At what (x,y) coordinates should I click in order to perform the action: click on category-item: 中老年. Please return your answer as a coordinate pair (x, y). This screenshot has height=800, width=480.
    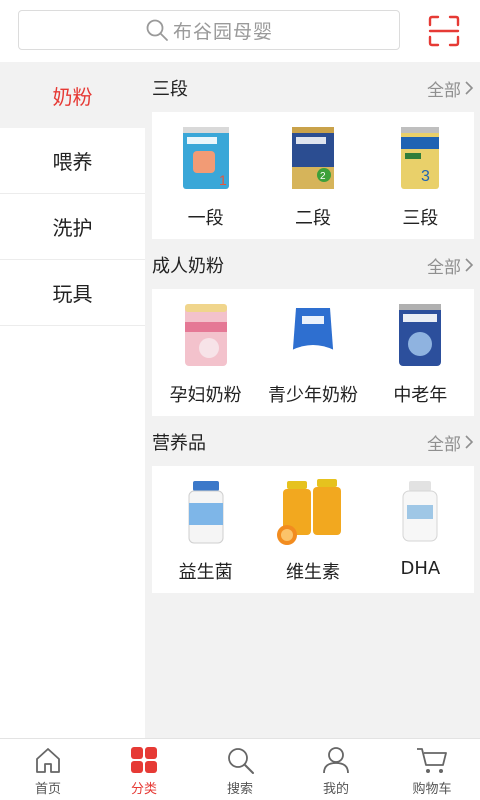
    Looking at the image, I should click on (420, 352).